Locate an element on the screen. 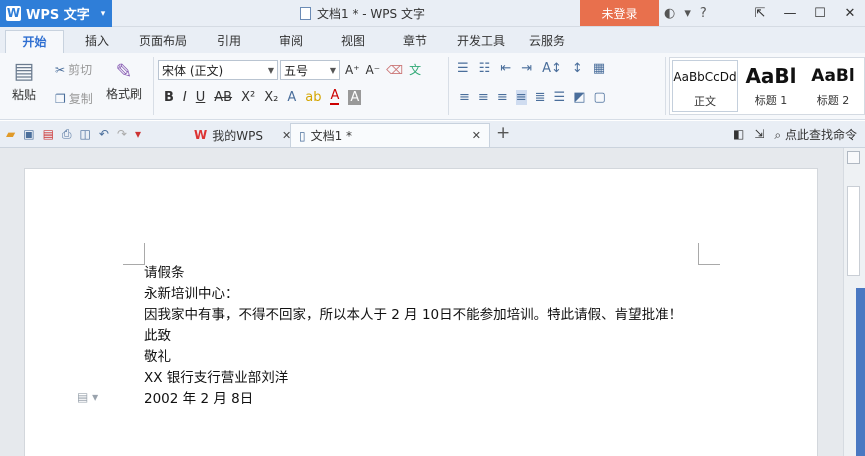 This screenshot has width=865, height=456. doc-line-title: 请假条 is located at coordinates (164, 273).